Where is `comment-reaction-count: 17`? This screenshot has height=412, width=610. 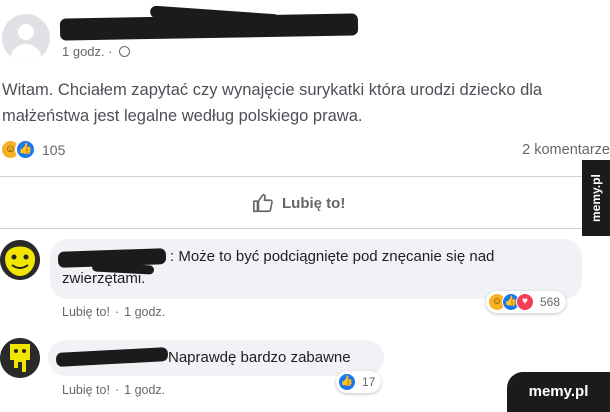 comment-reaction-count: 17 is located at coordinates (369, 382).